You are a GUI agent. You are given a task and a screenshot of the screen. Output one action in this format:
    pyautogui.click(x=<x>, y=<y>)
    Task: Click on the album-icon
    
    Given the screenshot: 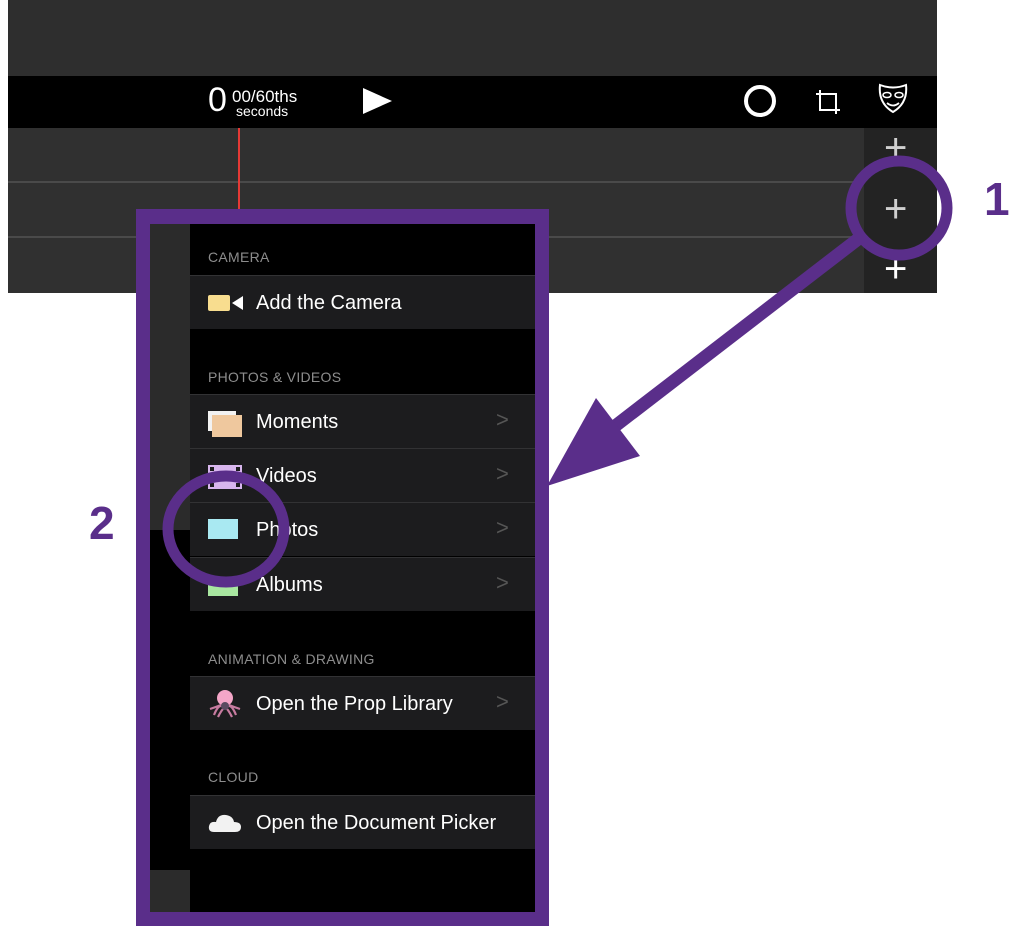 What is the action you would take?
    pyautogui.click(x=223, y=588)
    